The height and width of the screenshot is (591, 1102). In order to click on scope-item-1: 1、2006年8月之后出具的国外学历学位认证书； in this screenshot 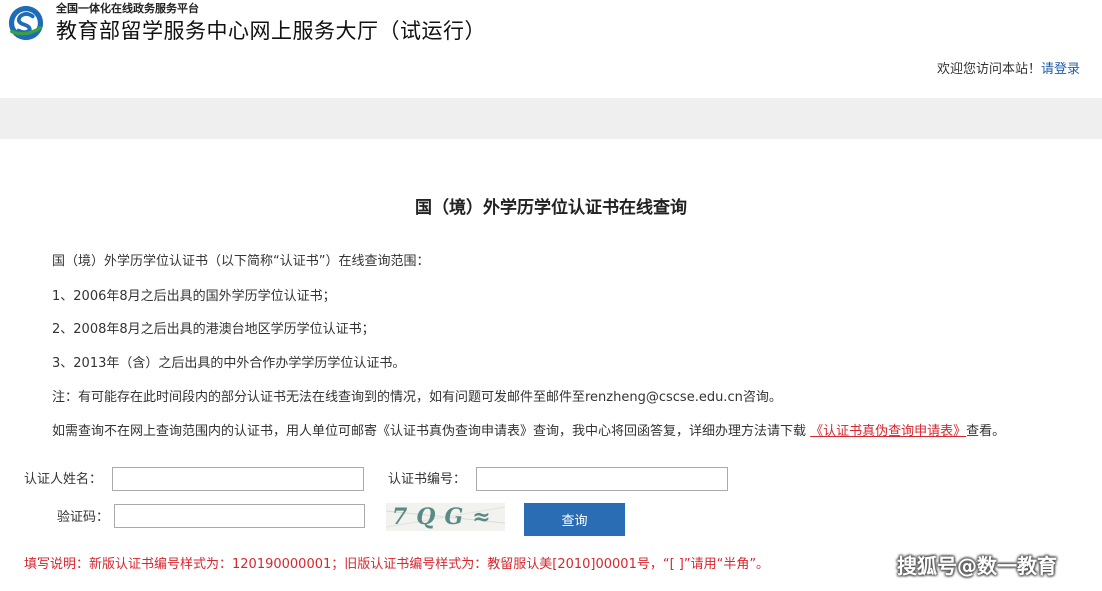, I will do `click(194, 296)`.